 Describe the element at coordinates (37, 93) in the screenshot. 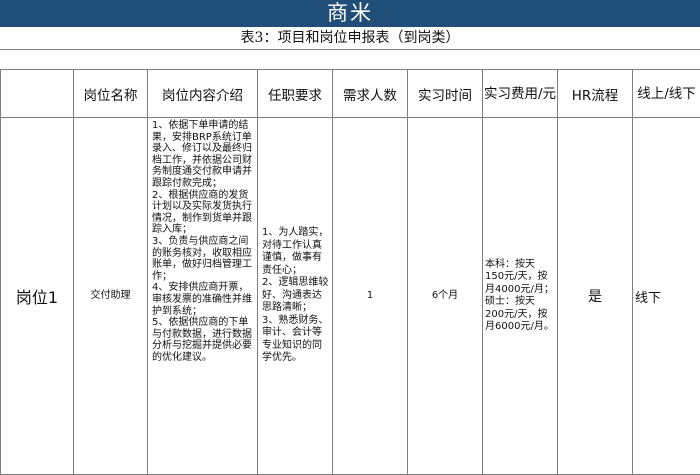

I see `header-blank` at that location.